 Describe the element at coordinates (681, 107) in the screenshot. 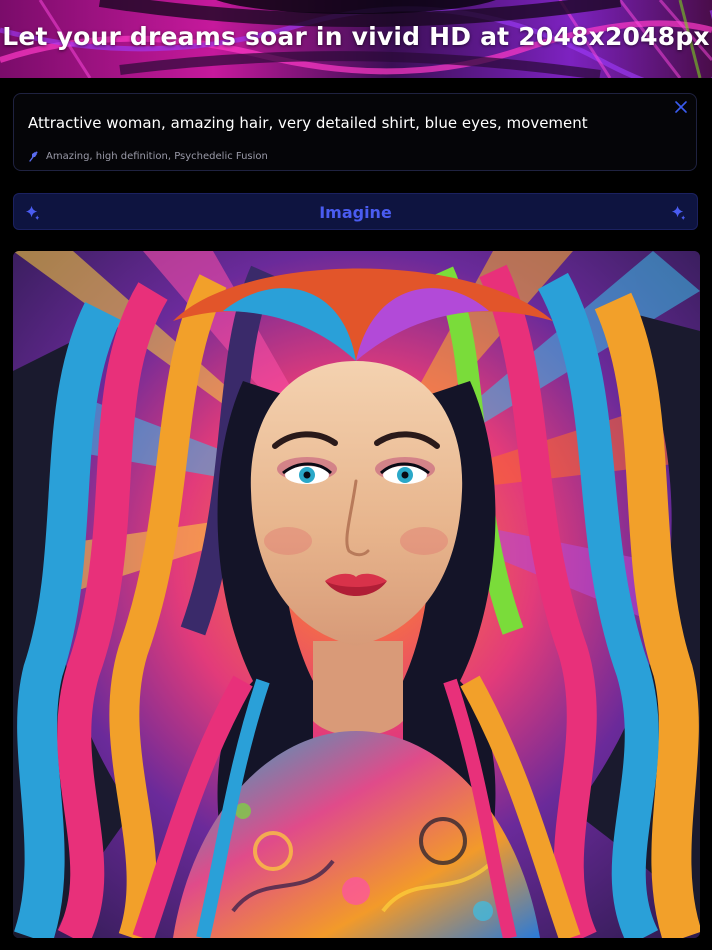

I see `close-icon` at that location.